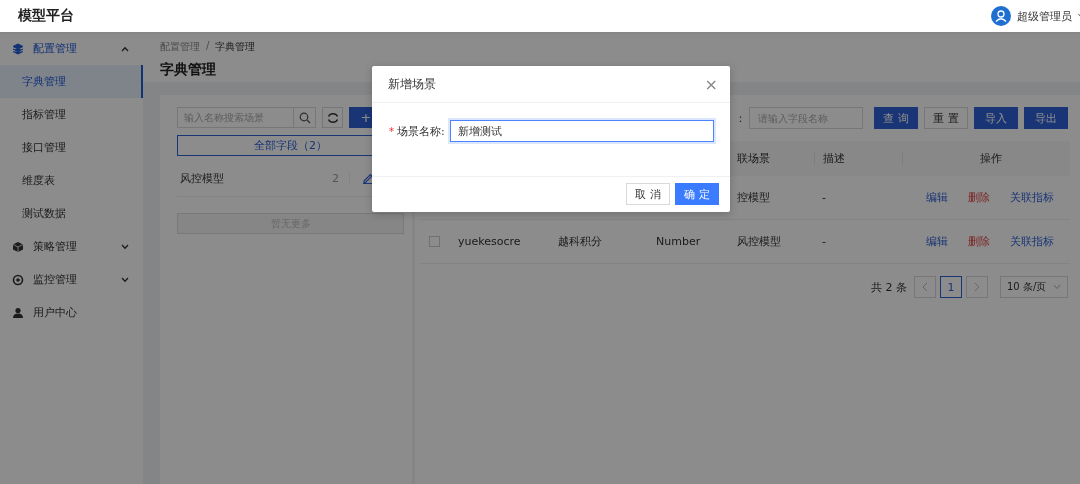 The width and height of the screenshot is (1080, 484). What do you see at coordinates (341, 178) in the screenshot?
I see `scene-count: 2` at bounding box center [341, 178].